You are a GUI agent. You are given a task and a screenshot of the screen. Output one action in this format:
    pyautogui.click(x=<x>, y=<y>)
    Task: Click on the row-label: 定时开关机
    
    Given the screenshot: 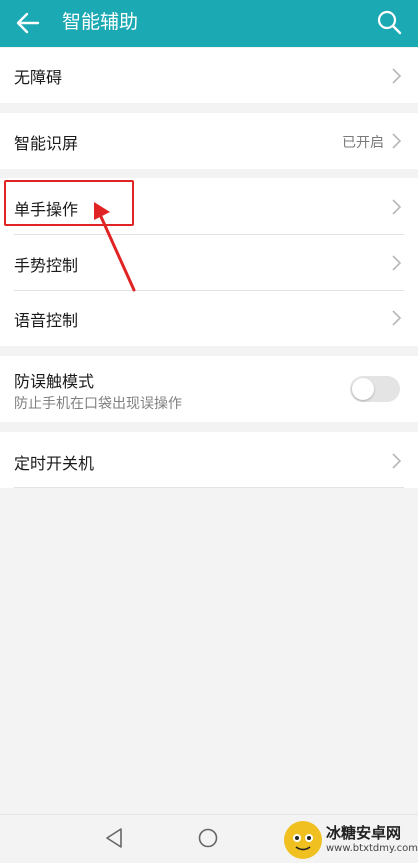 What is the action you would take?
    pyautogui.click(x=54, y=463)
    